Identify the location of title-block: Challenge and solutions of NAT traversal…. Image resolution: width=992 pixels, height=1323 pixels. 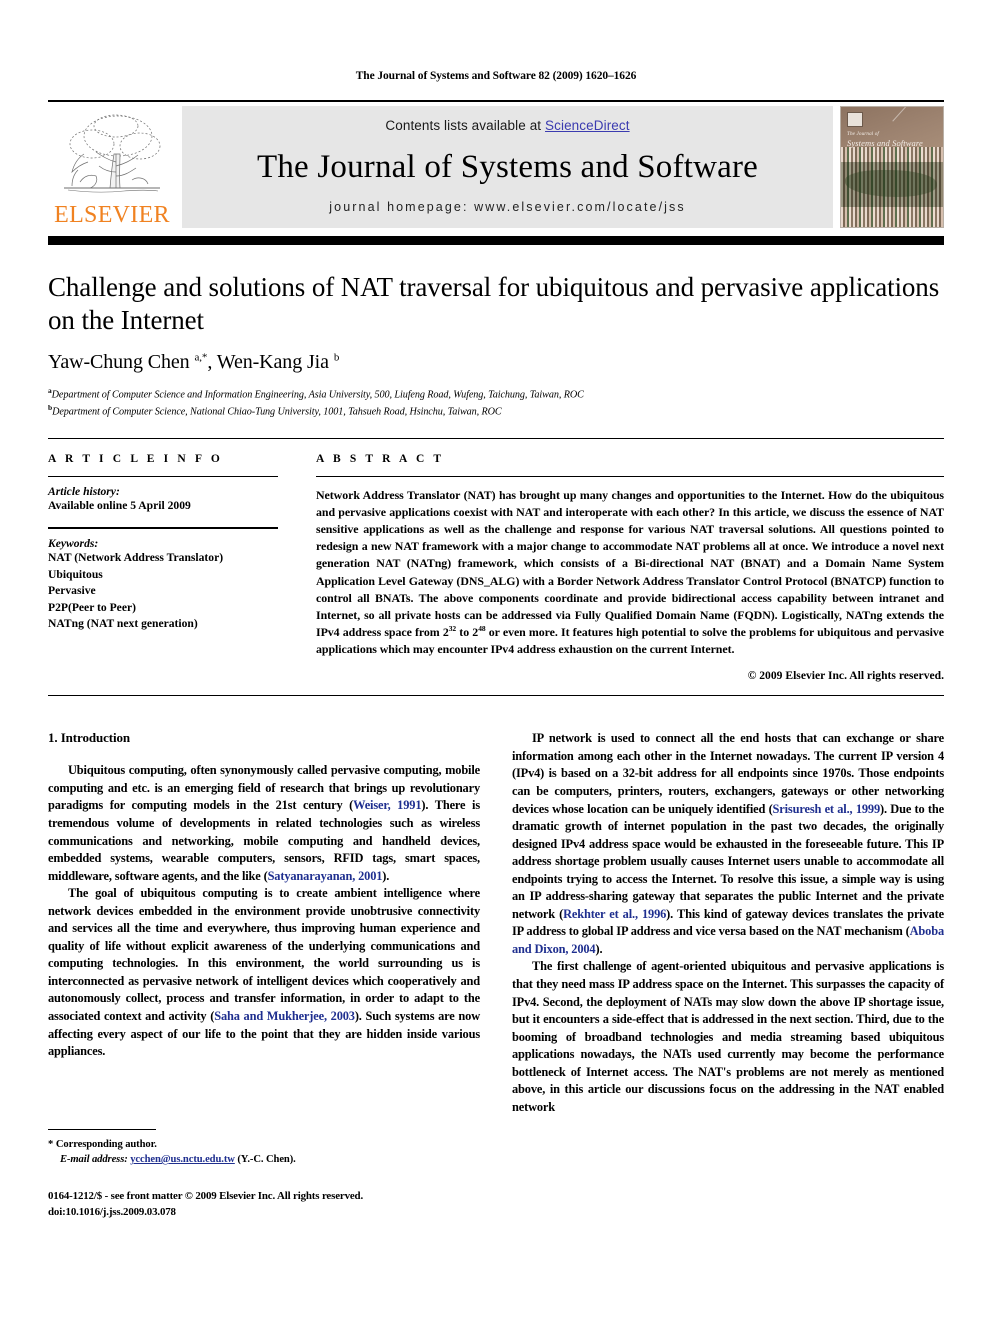
(496, 332).